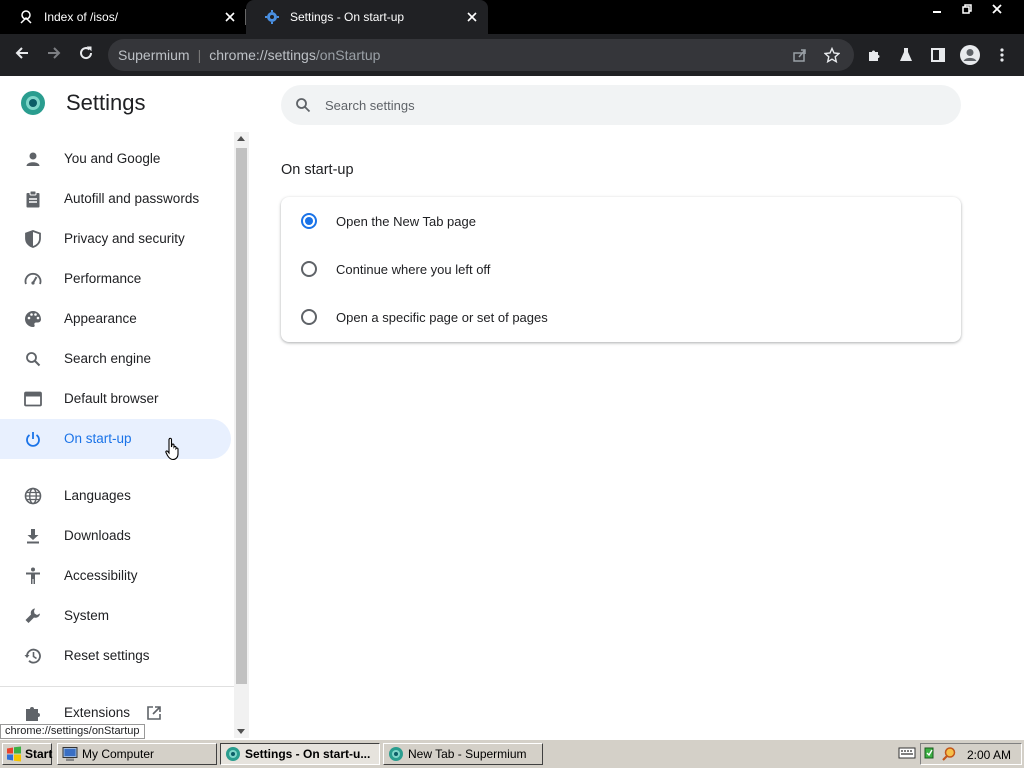  What do you see at coordinates (154, 55) in the screenshot?
I see `site-name: Supermium` at bounding box center [154, 55].